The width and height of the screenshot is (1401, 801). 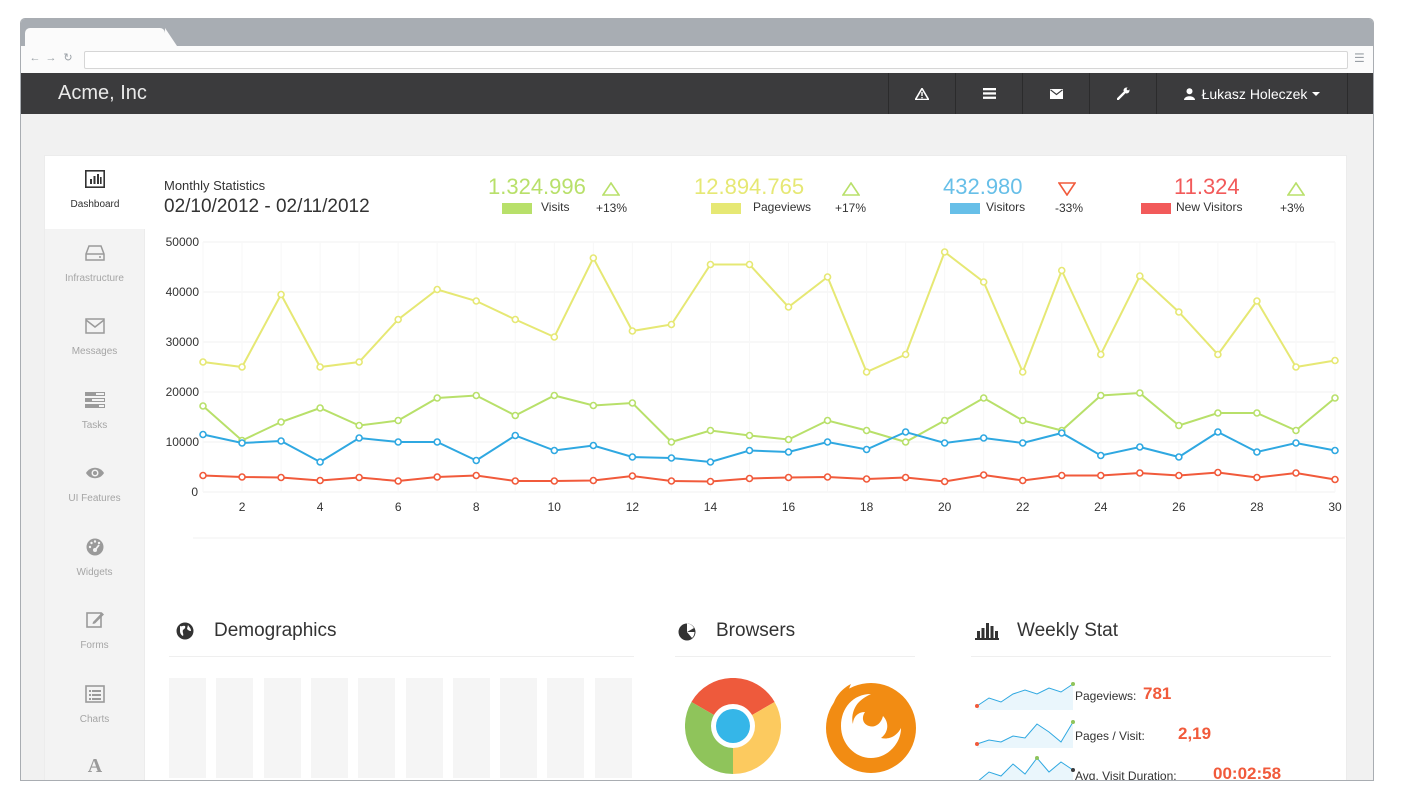 I want to click on x-tick-label: 30, so click(x=1335, y=507).